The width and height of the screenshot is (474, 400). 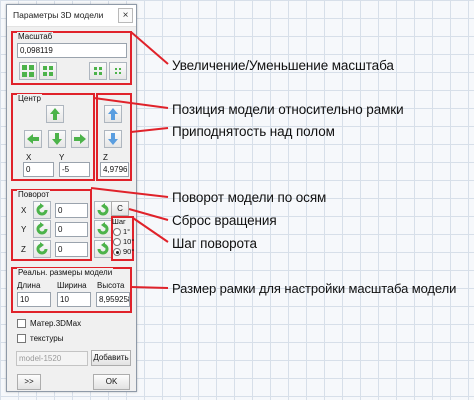 I want to click on add-button: Добавить, so click(x=111, y=358).